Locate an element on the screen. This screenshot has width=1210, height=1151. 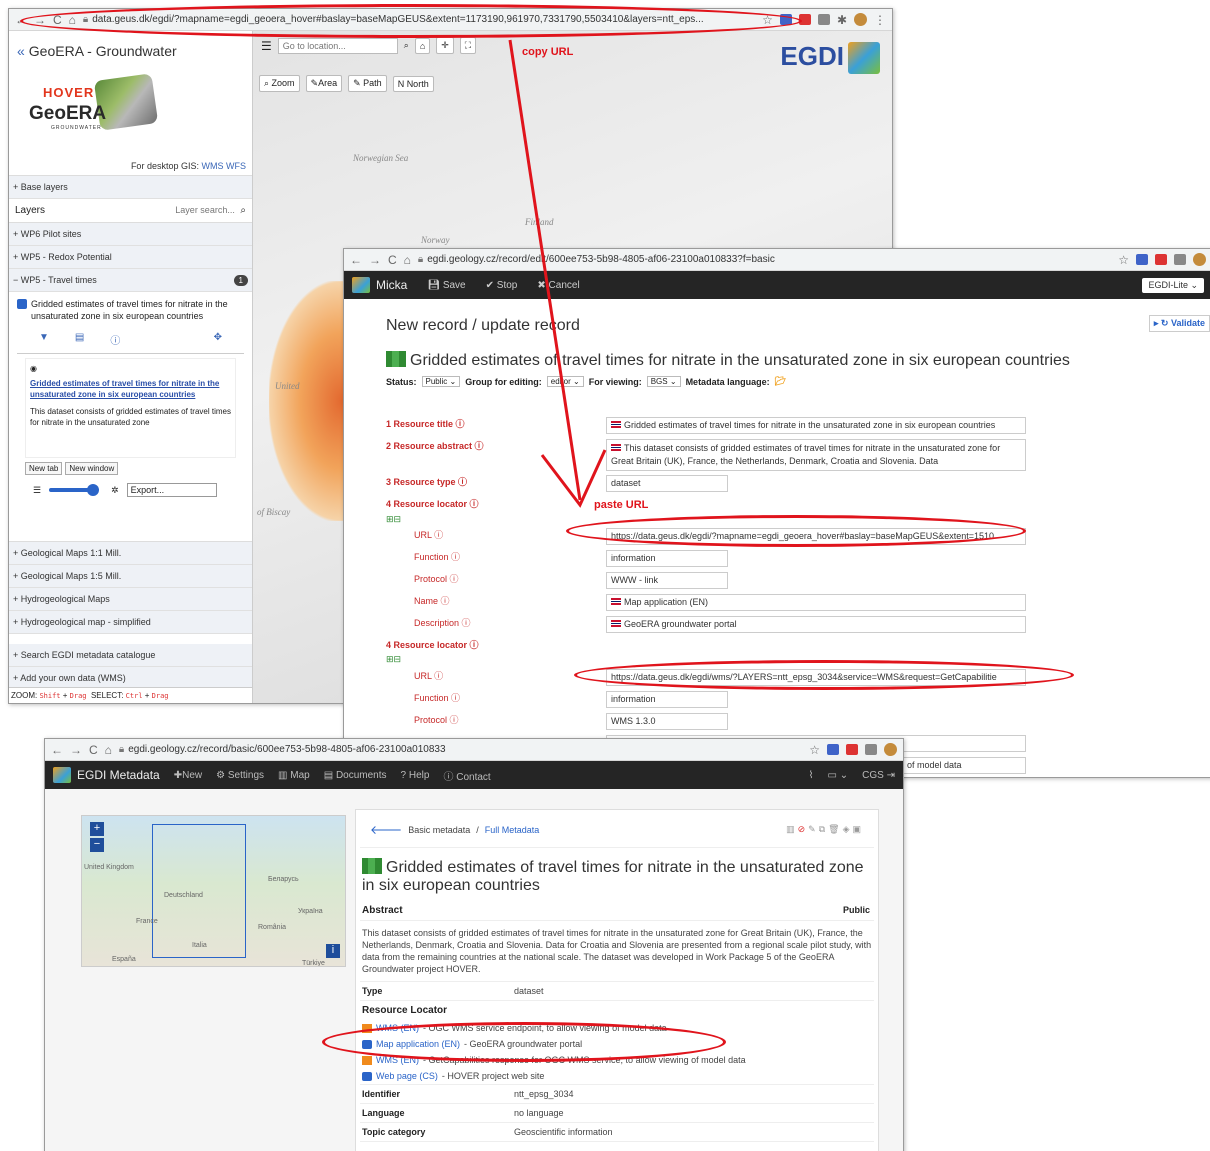
legend-icon: ▤ is located at coordinates (79, 339).